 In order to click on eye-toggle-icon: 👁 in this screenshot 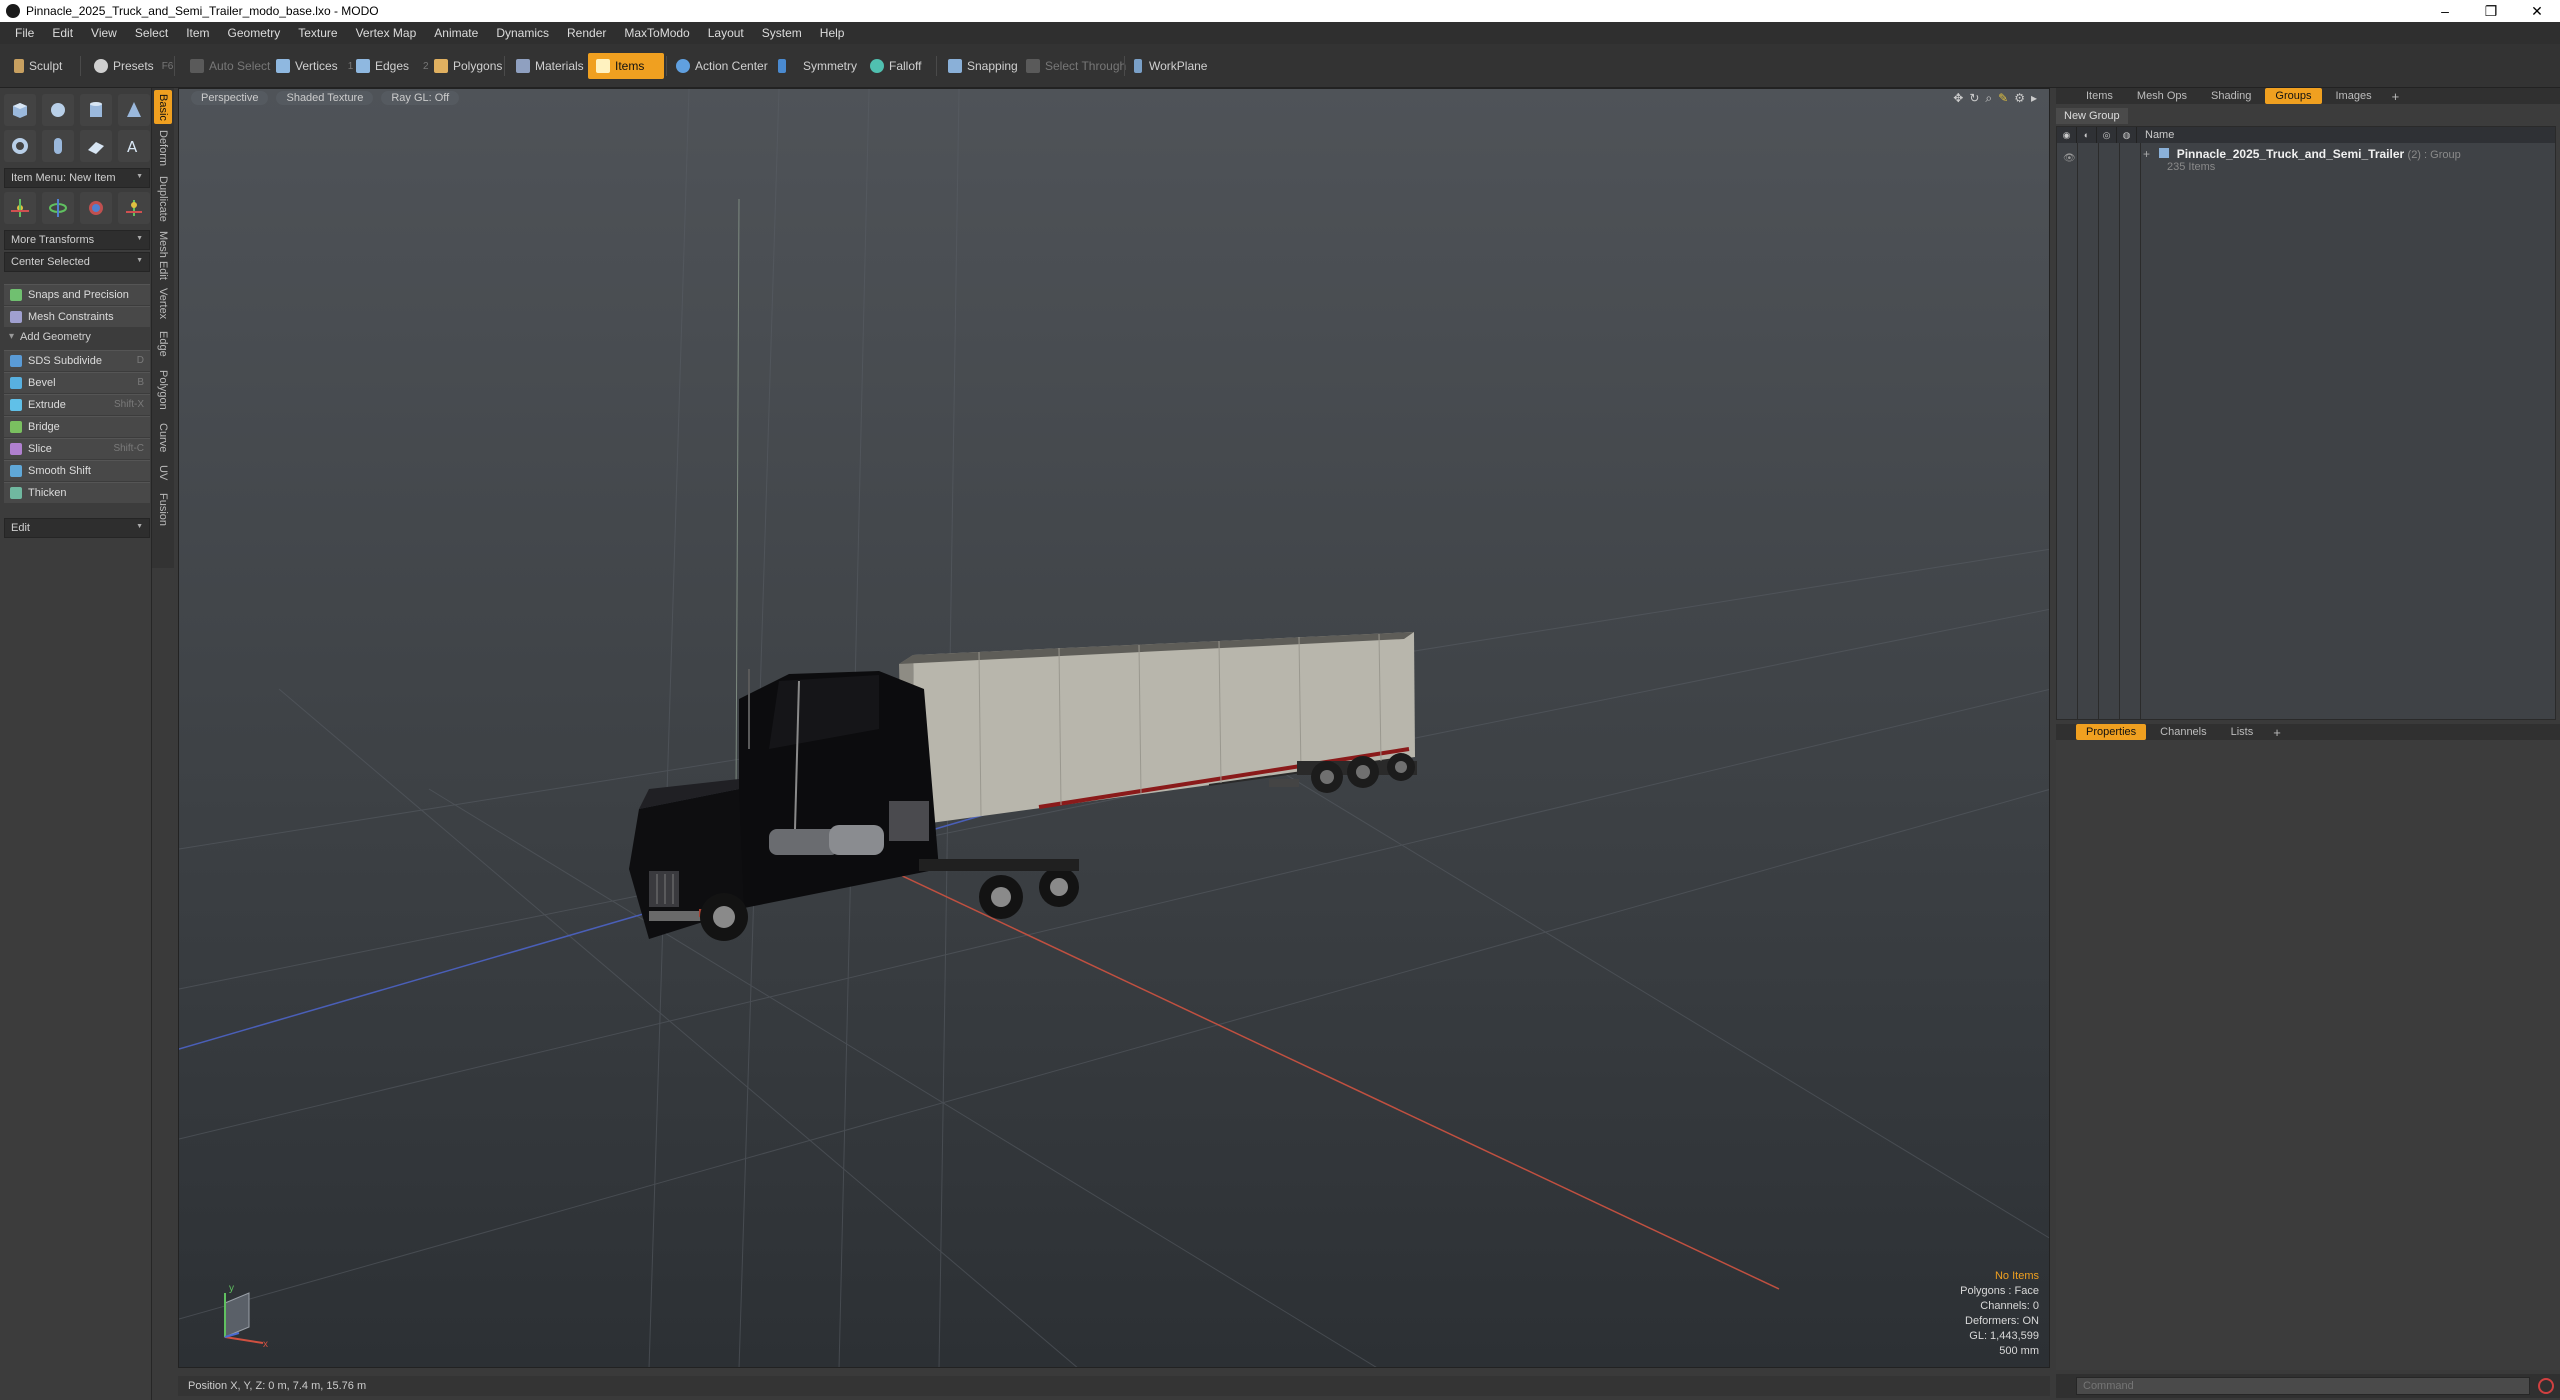, I will do `click(2069, 158)`.